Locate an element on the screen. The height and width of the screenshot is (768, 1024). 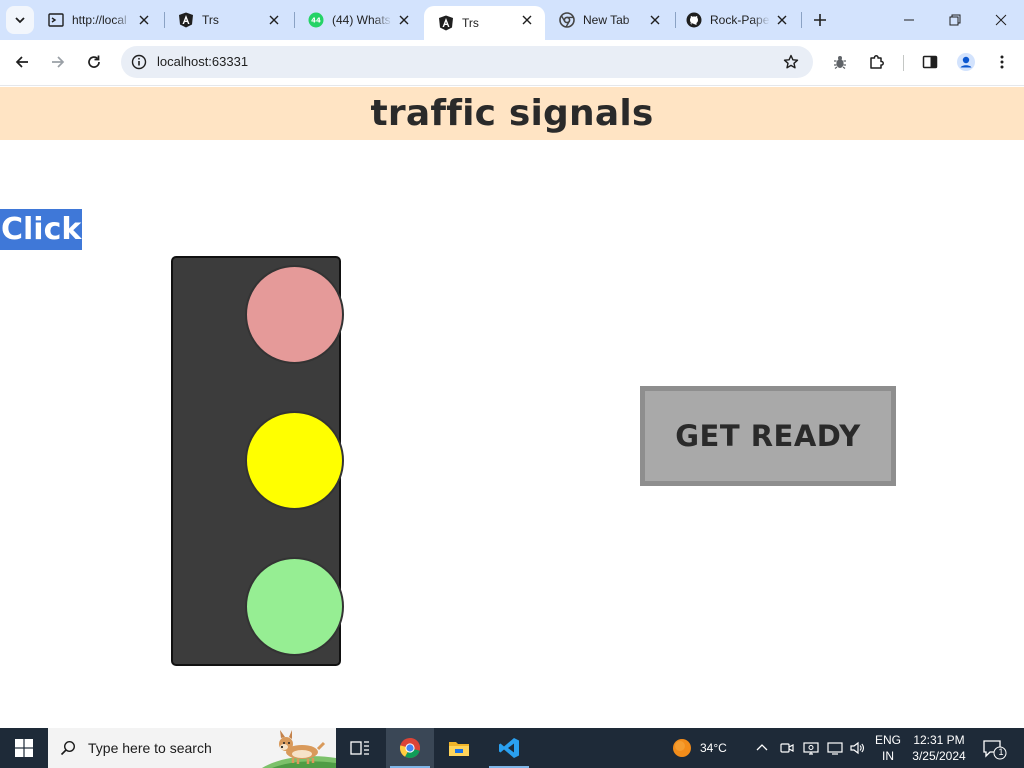
url-text: localhost:63331 is located at coordinates (202, 61).